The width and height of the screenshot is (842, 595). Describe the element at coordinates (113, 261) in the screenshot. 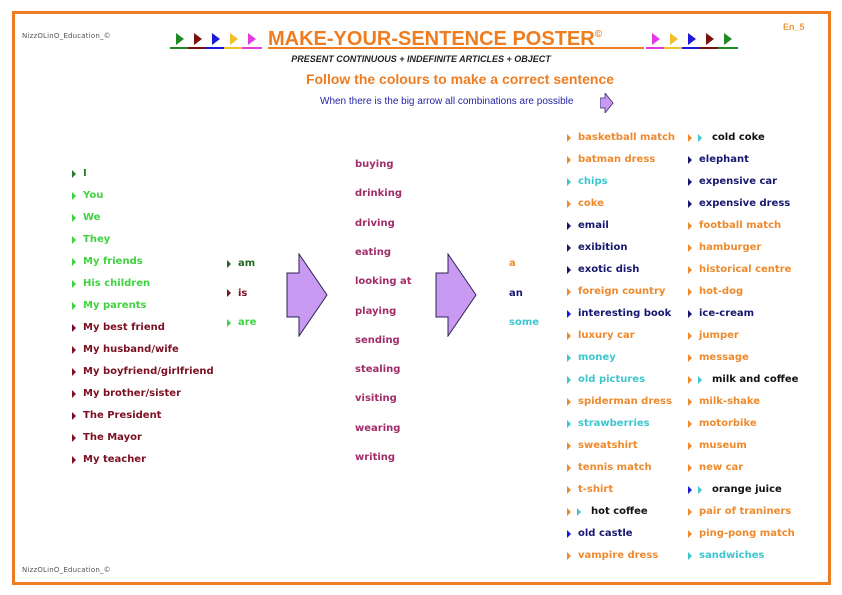

I see `subject-item-text: My friends` at that location.